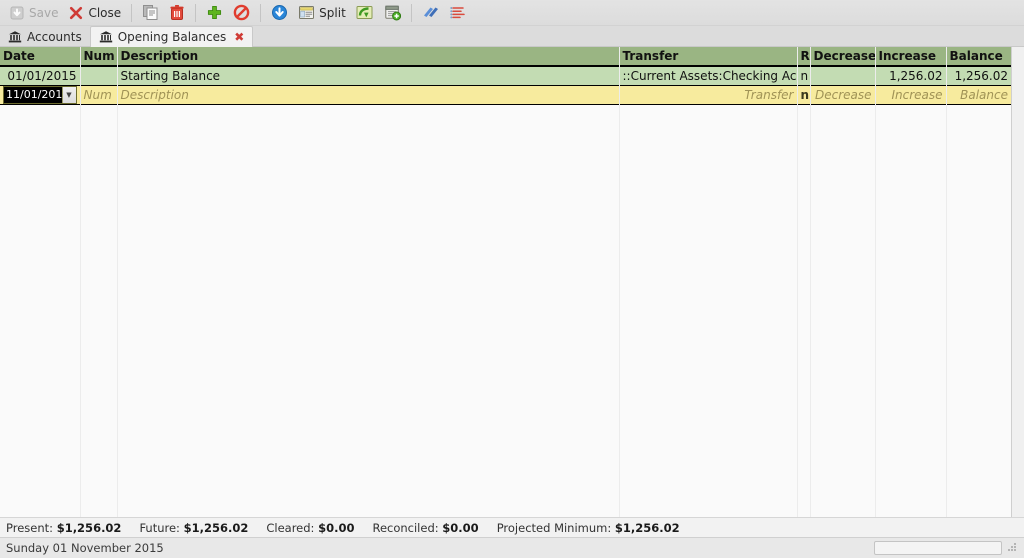  What do you see at coordinates (40, 76) in the screenshot?
I see `cell-date: 01/01/2015` at bounding box center [40, 76].